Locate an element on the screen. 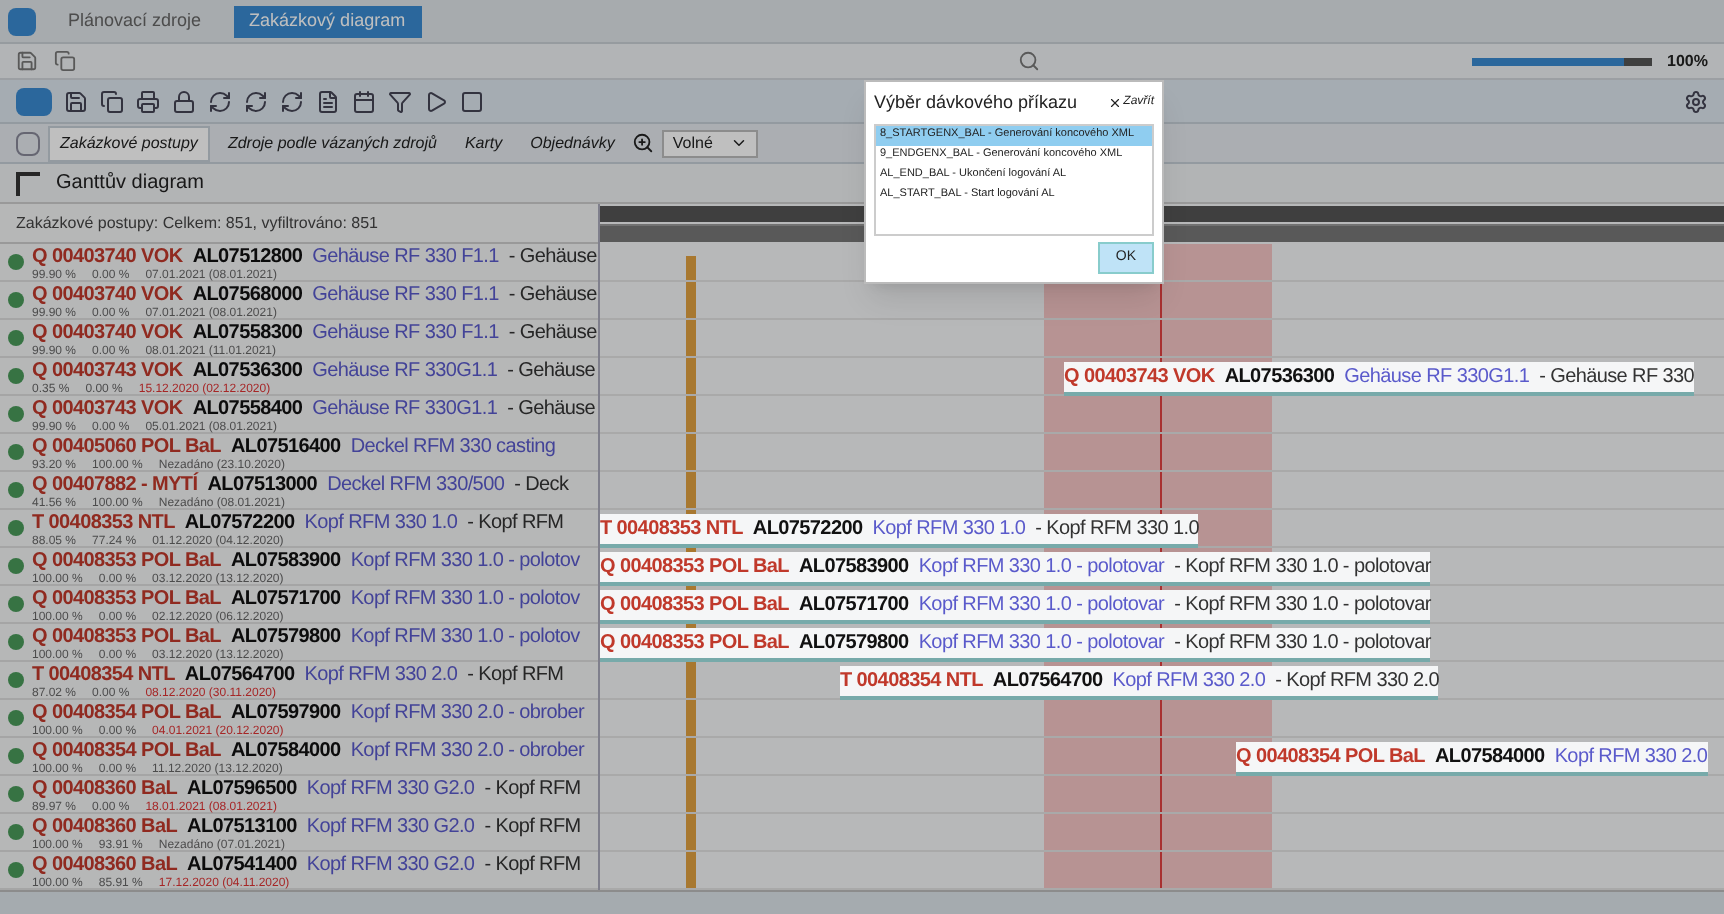  part-code: AL07513000 is located at coordinates (262, 485).